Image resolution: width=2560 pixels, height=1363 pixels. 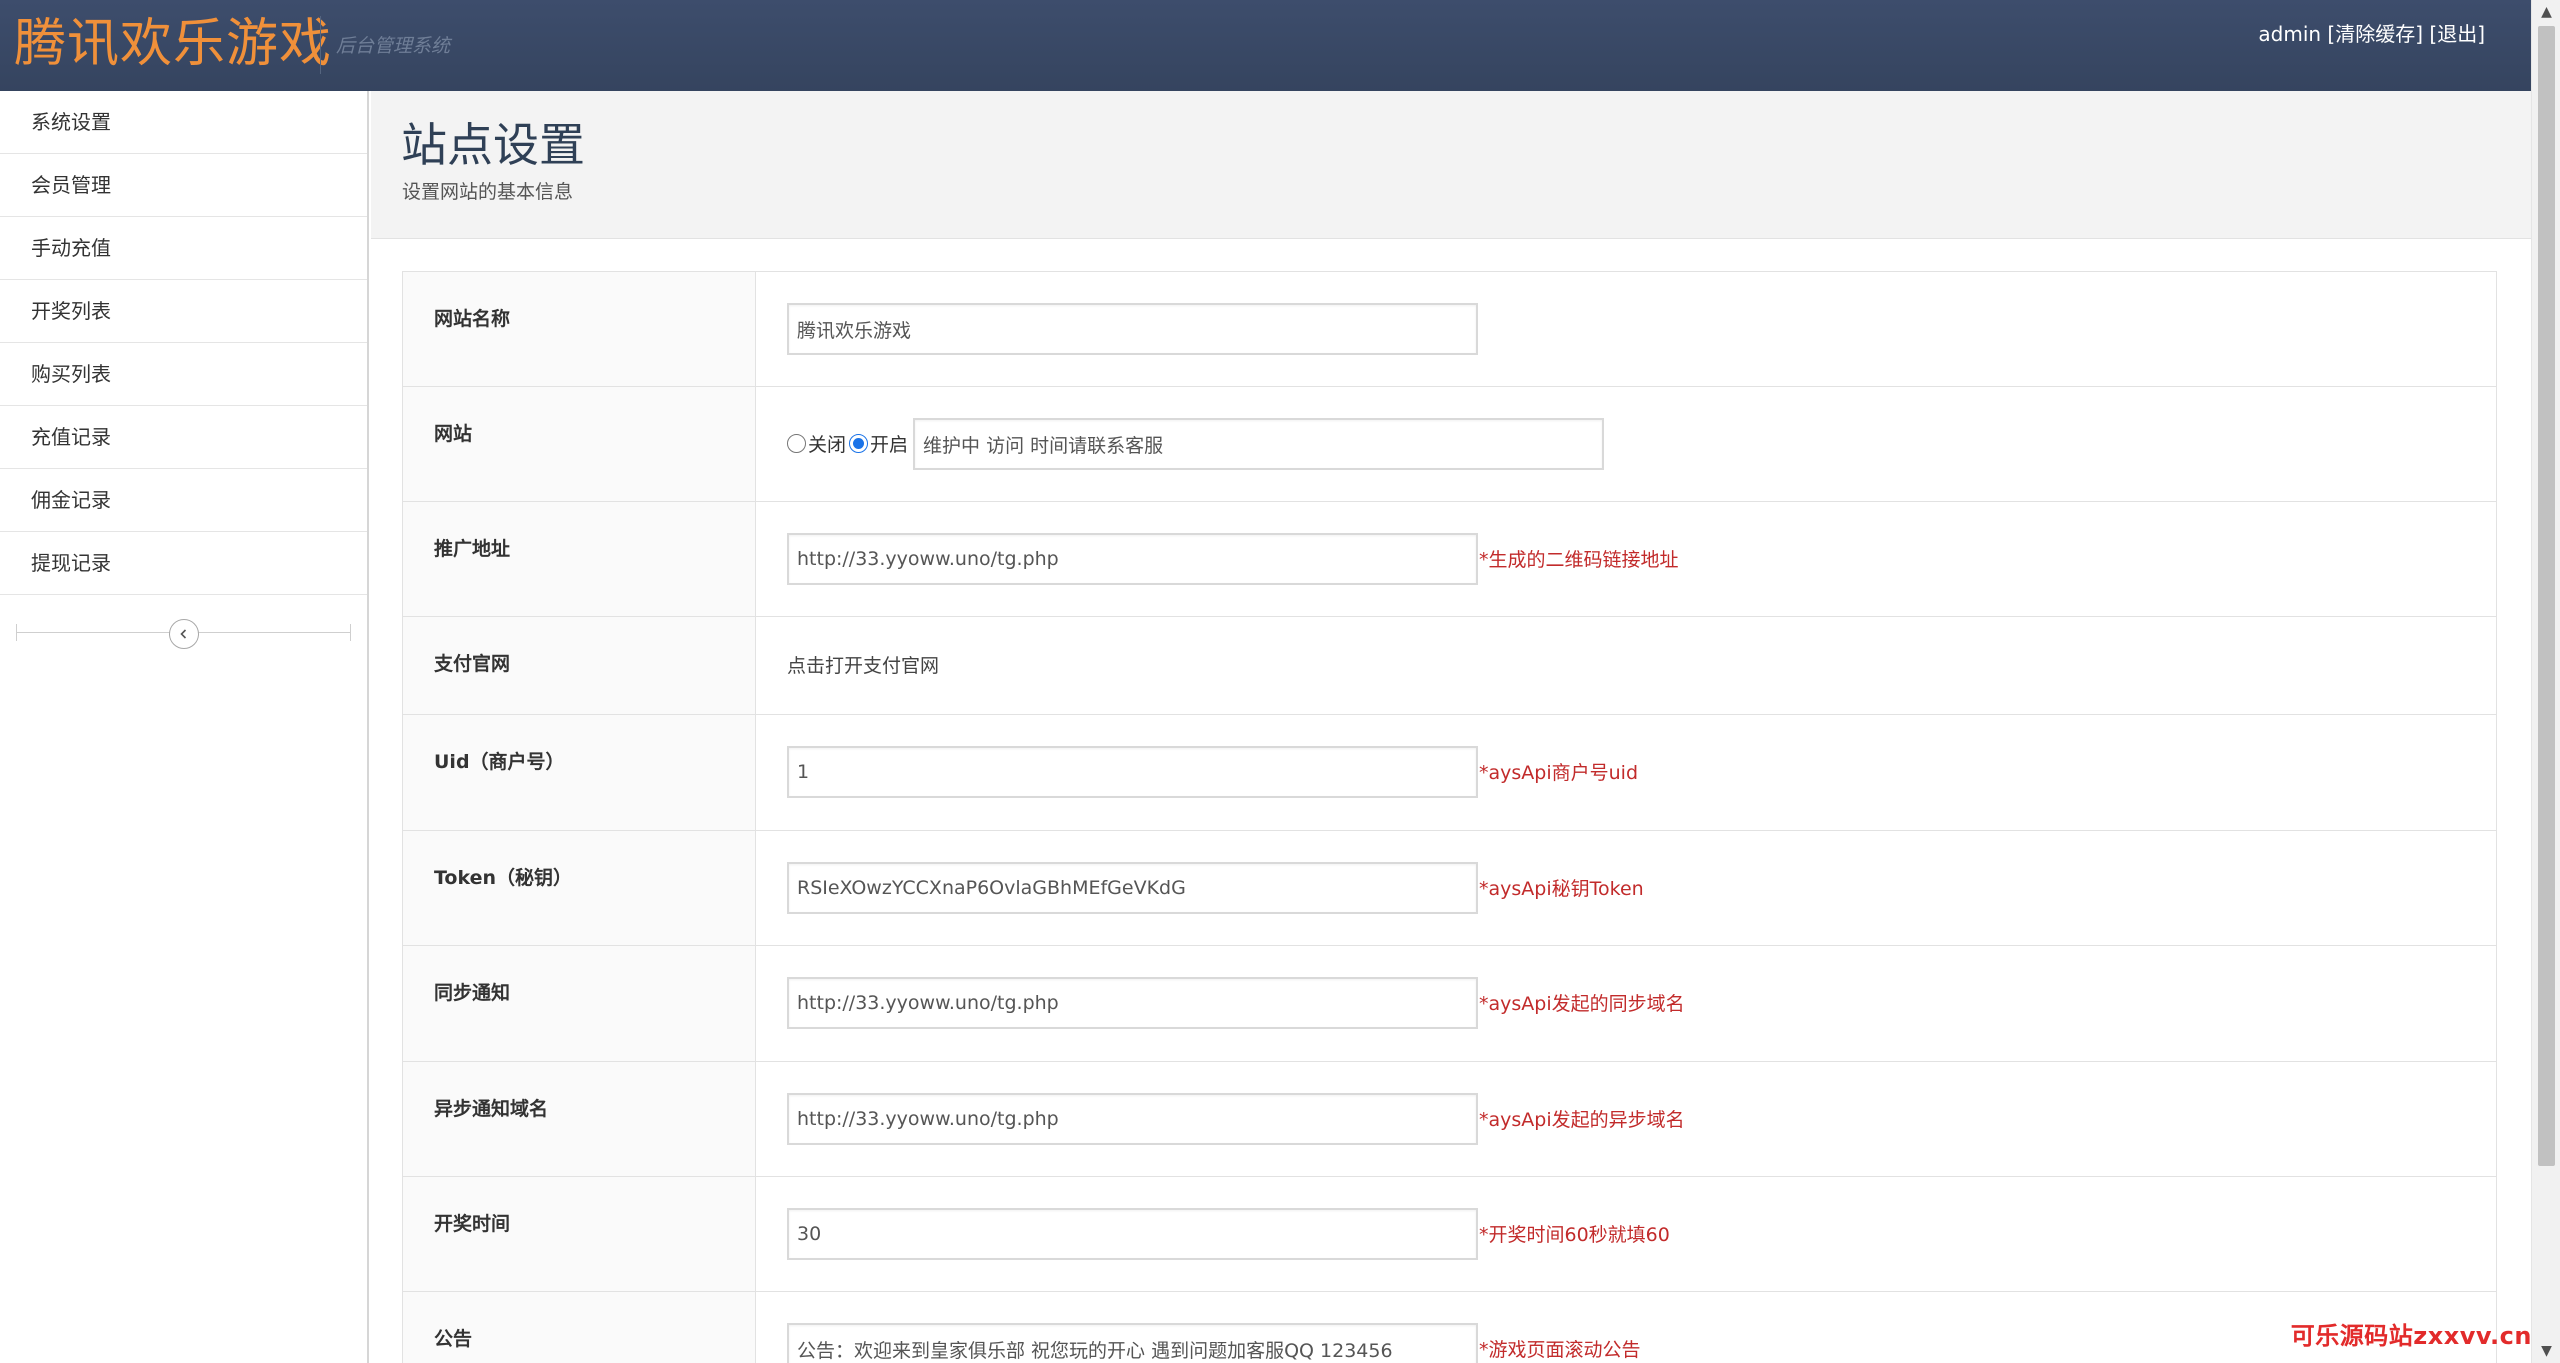 What do you see at coordinates (1132, 1003) in the screenshot?
I see `sync-notify-input` at bounding box center [1132, 1003].